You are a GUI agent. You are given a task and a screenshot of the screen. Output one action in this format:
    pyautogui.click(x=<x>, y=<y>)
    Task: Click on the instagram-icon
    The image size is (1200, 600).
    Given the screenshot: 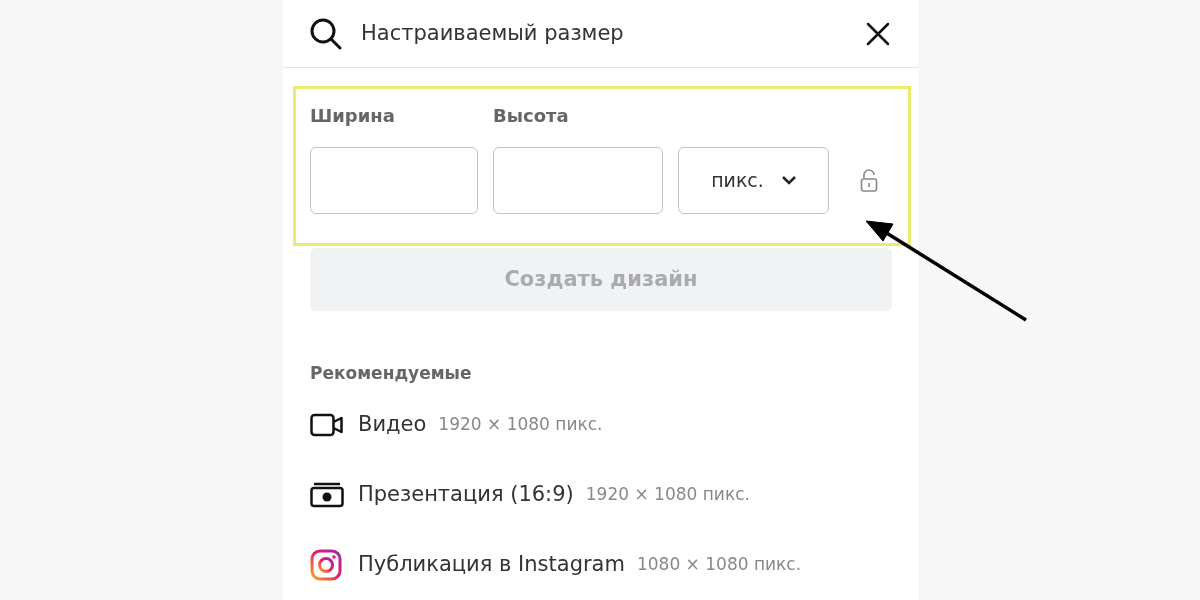 What is the action you would take?
    pyautogui.click(x=326, y=564)
    